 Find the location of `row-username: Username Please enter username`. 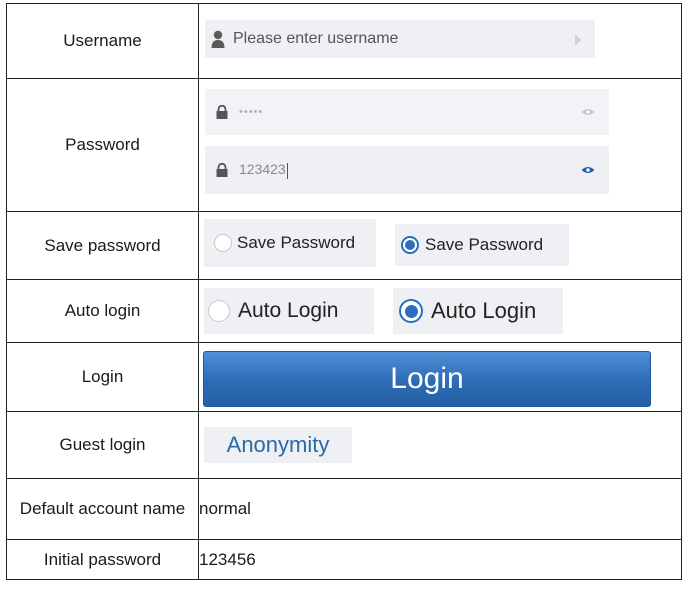

row-username: Username Please enter username is located at coordinates (344, 41).